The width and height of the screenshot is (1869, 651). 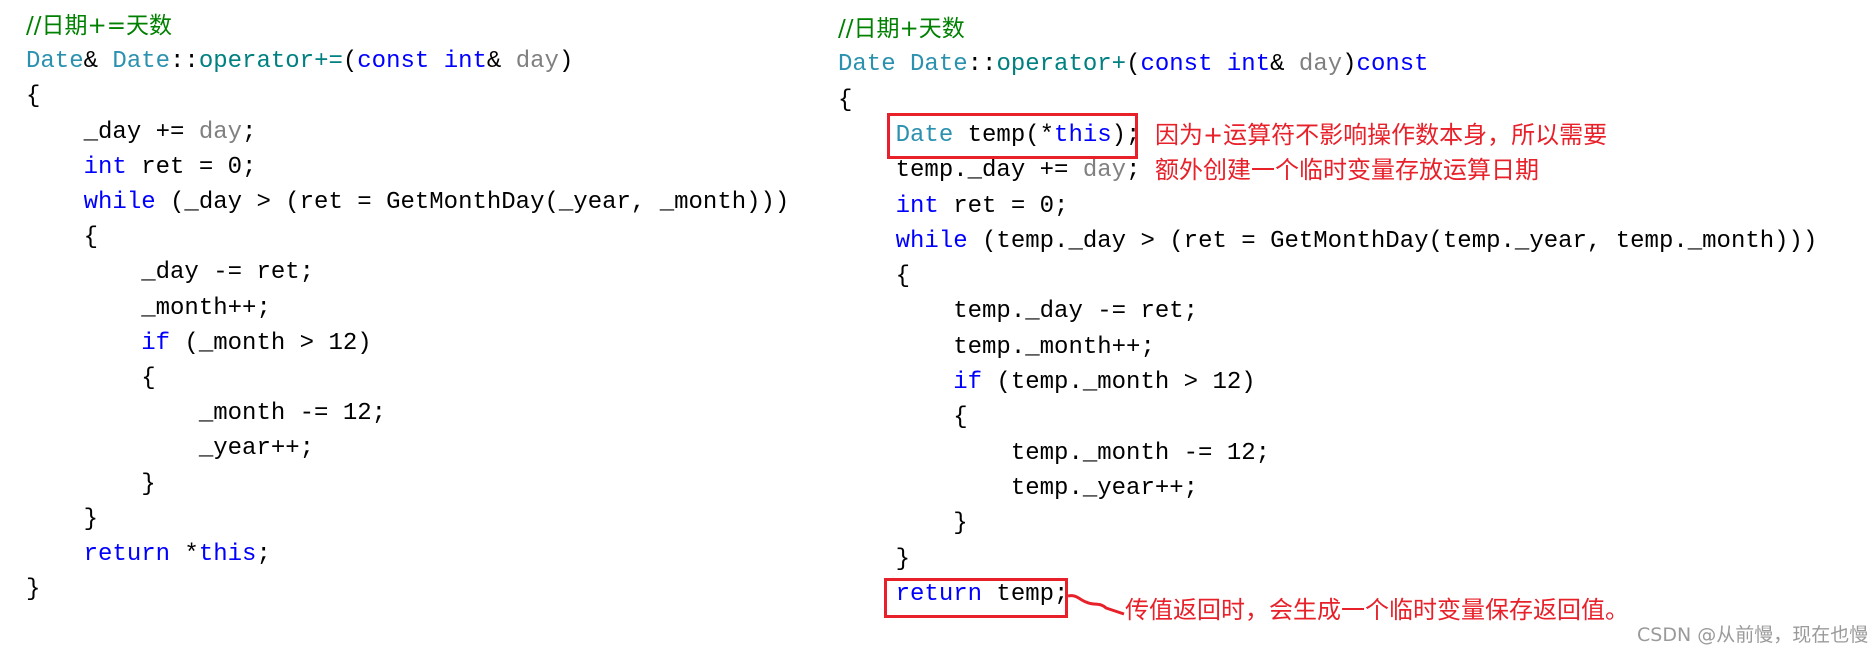 I want to click on code-token: _month -= 12;, so click(x=206, y=414).